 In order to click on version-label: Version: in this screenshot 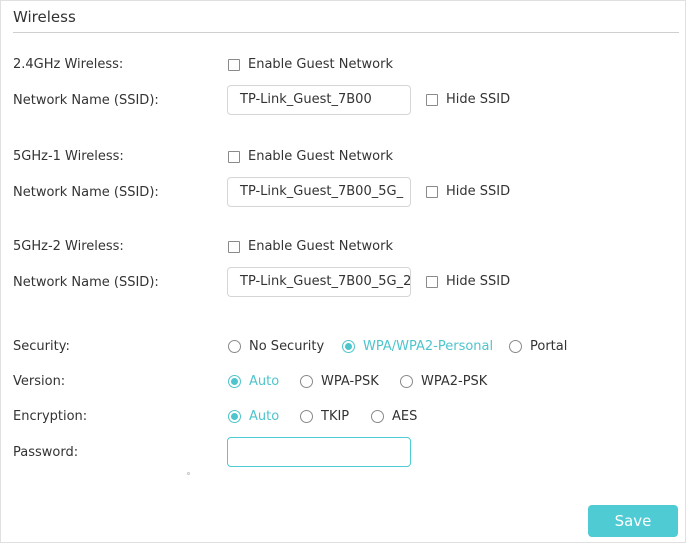, I will do `click(39, 381)`.